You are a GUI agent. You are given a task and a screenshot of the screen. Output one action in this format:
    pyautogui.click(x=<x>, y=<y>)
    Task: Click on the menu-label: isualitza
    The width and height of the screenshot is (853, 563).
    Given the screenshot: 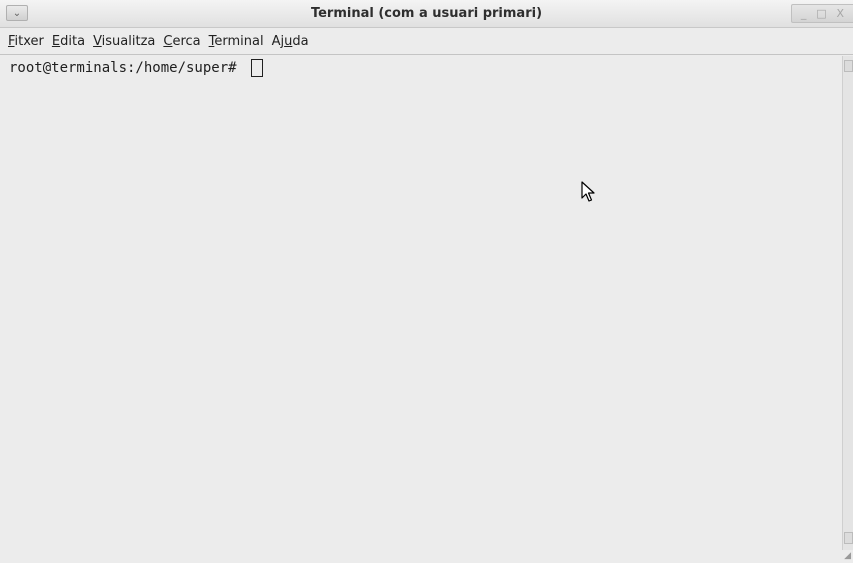 What is the action you would take?
    pyautogui.click(x=128, y=41)
    